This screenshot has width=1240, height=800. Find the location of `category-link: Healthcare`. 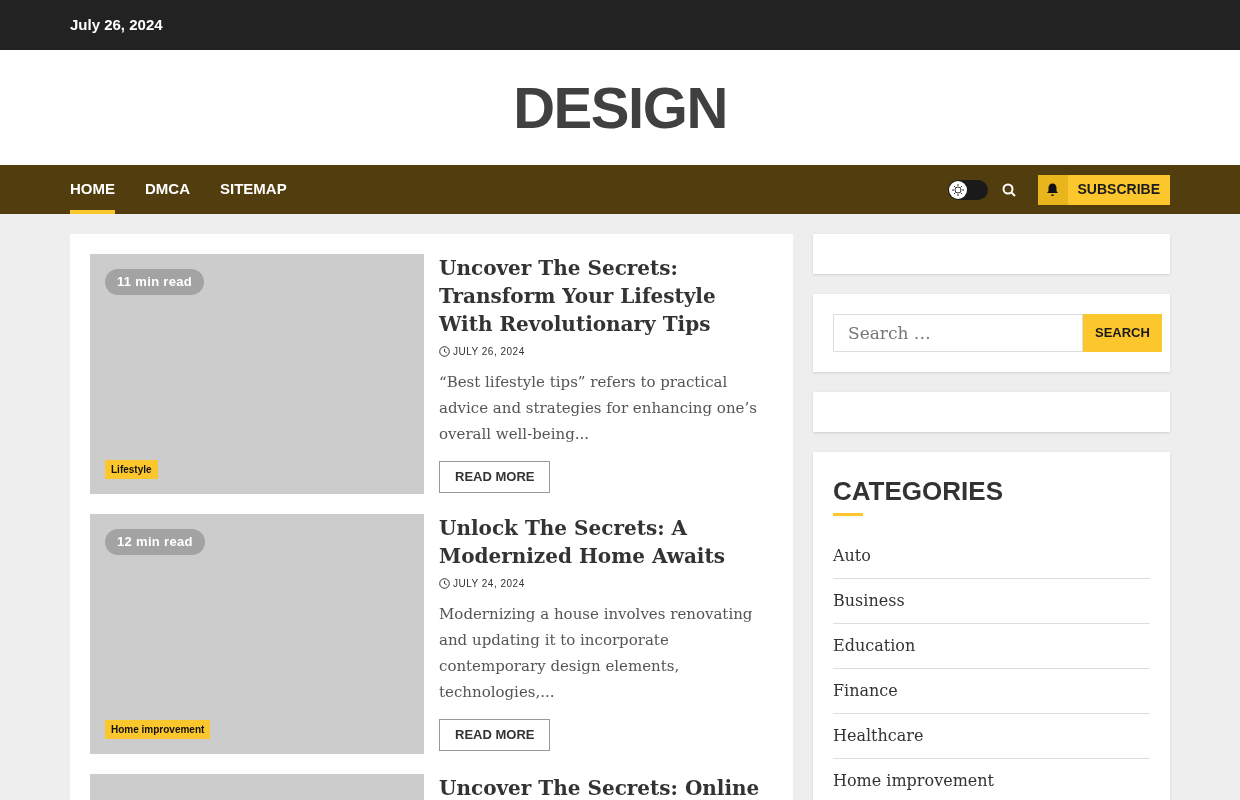

category-link: Healthcare is located at coordinates (878, 735).